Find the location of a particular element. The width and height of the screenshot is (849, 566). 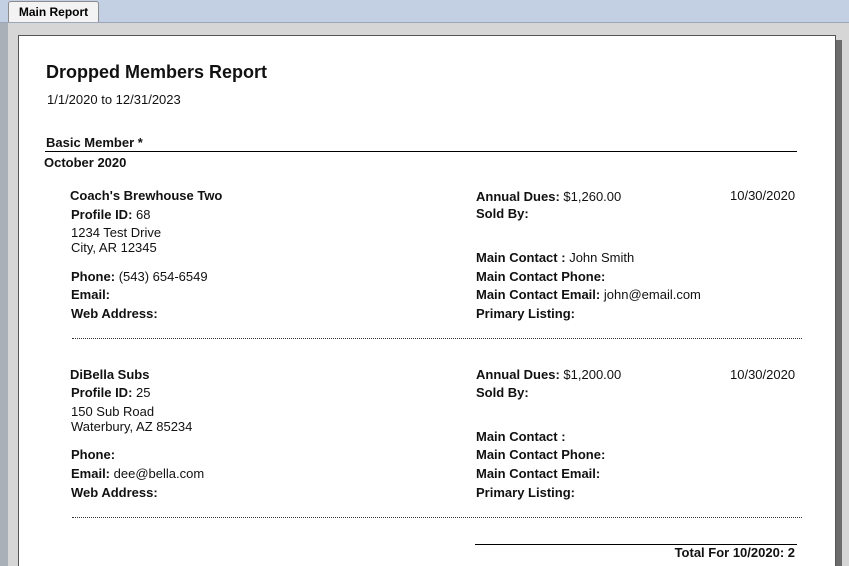

report-title: Dropped Members Report is located at coordinates (157, 72).